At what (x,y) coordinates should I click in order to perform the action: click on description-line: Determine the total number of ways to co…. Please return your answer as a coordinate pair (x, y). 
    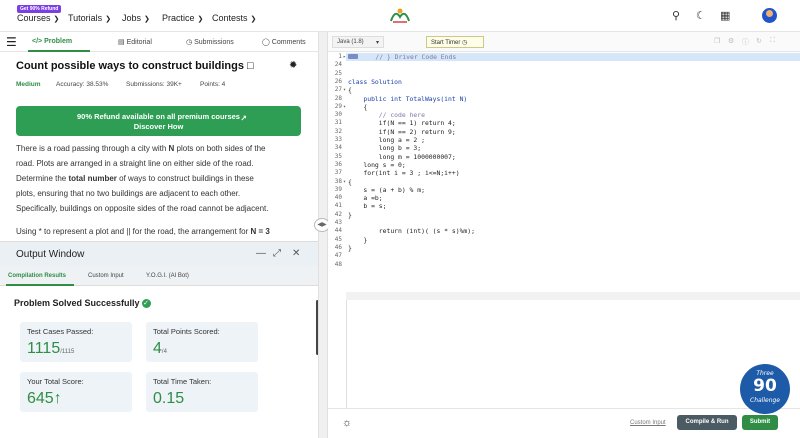
    Looking at the image, I should click on (135, 178).